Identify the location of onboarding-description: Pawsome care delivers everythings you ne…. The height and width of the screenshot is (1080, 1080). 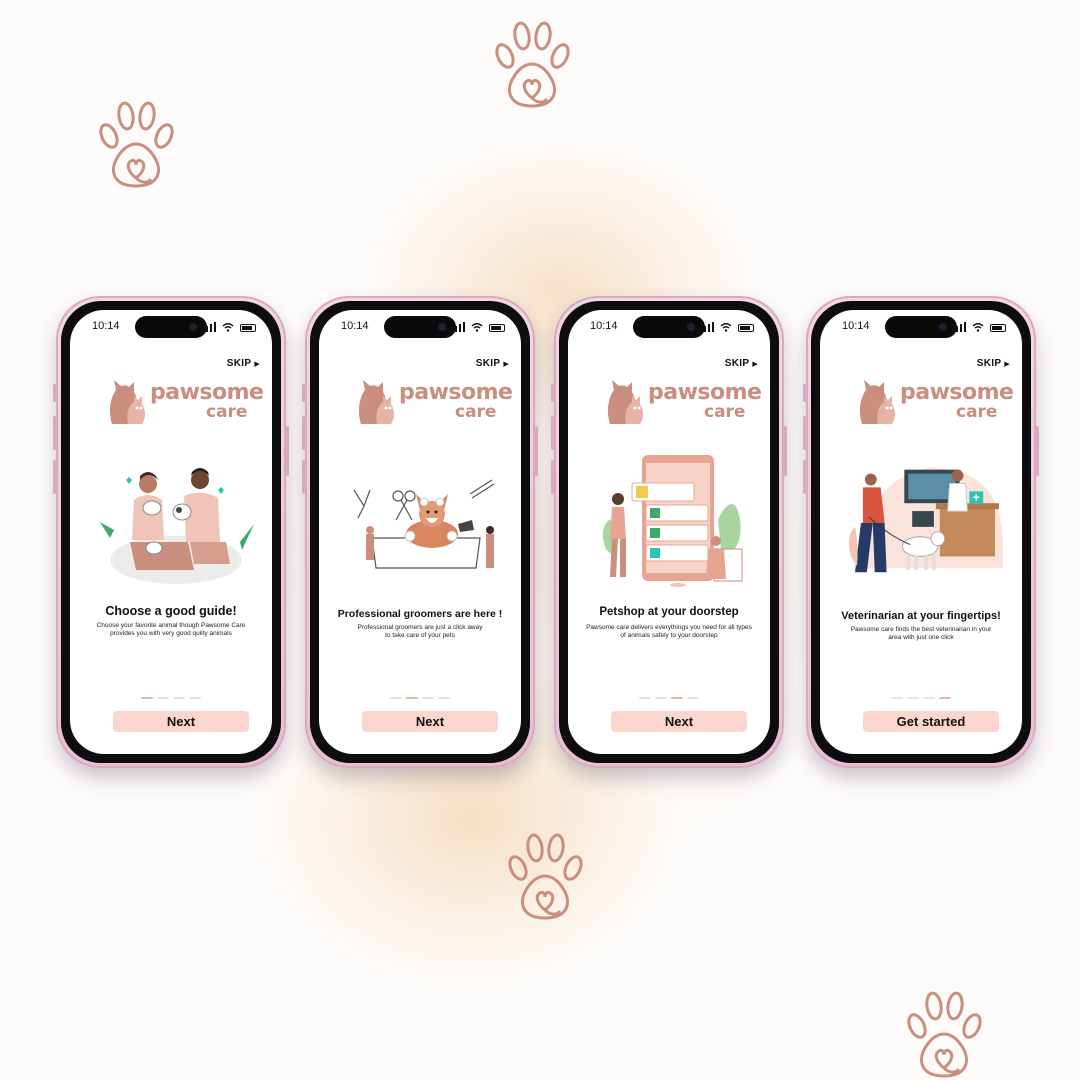
(669, 631).